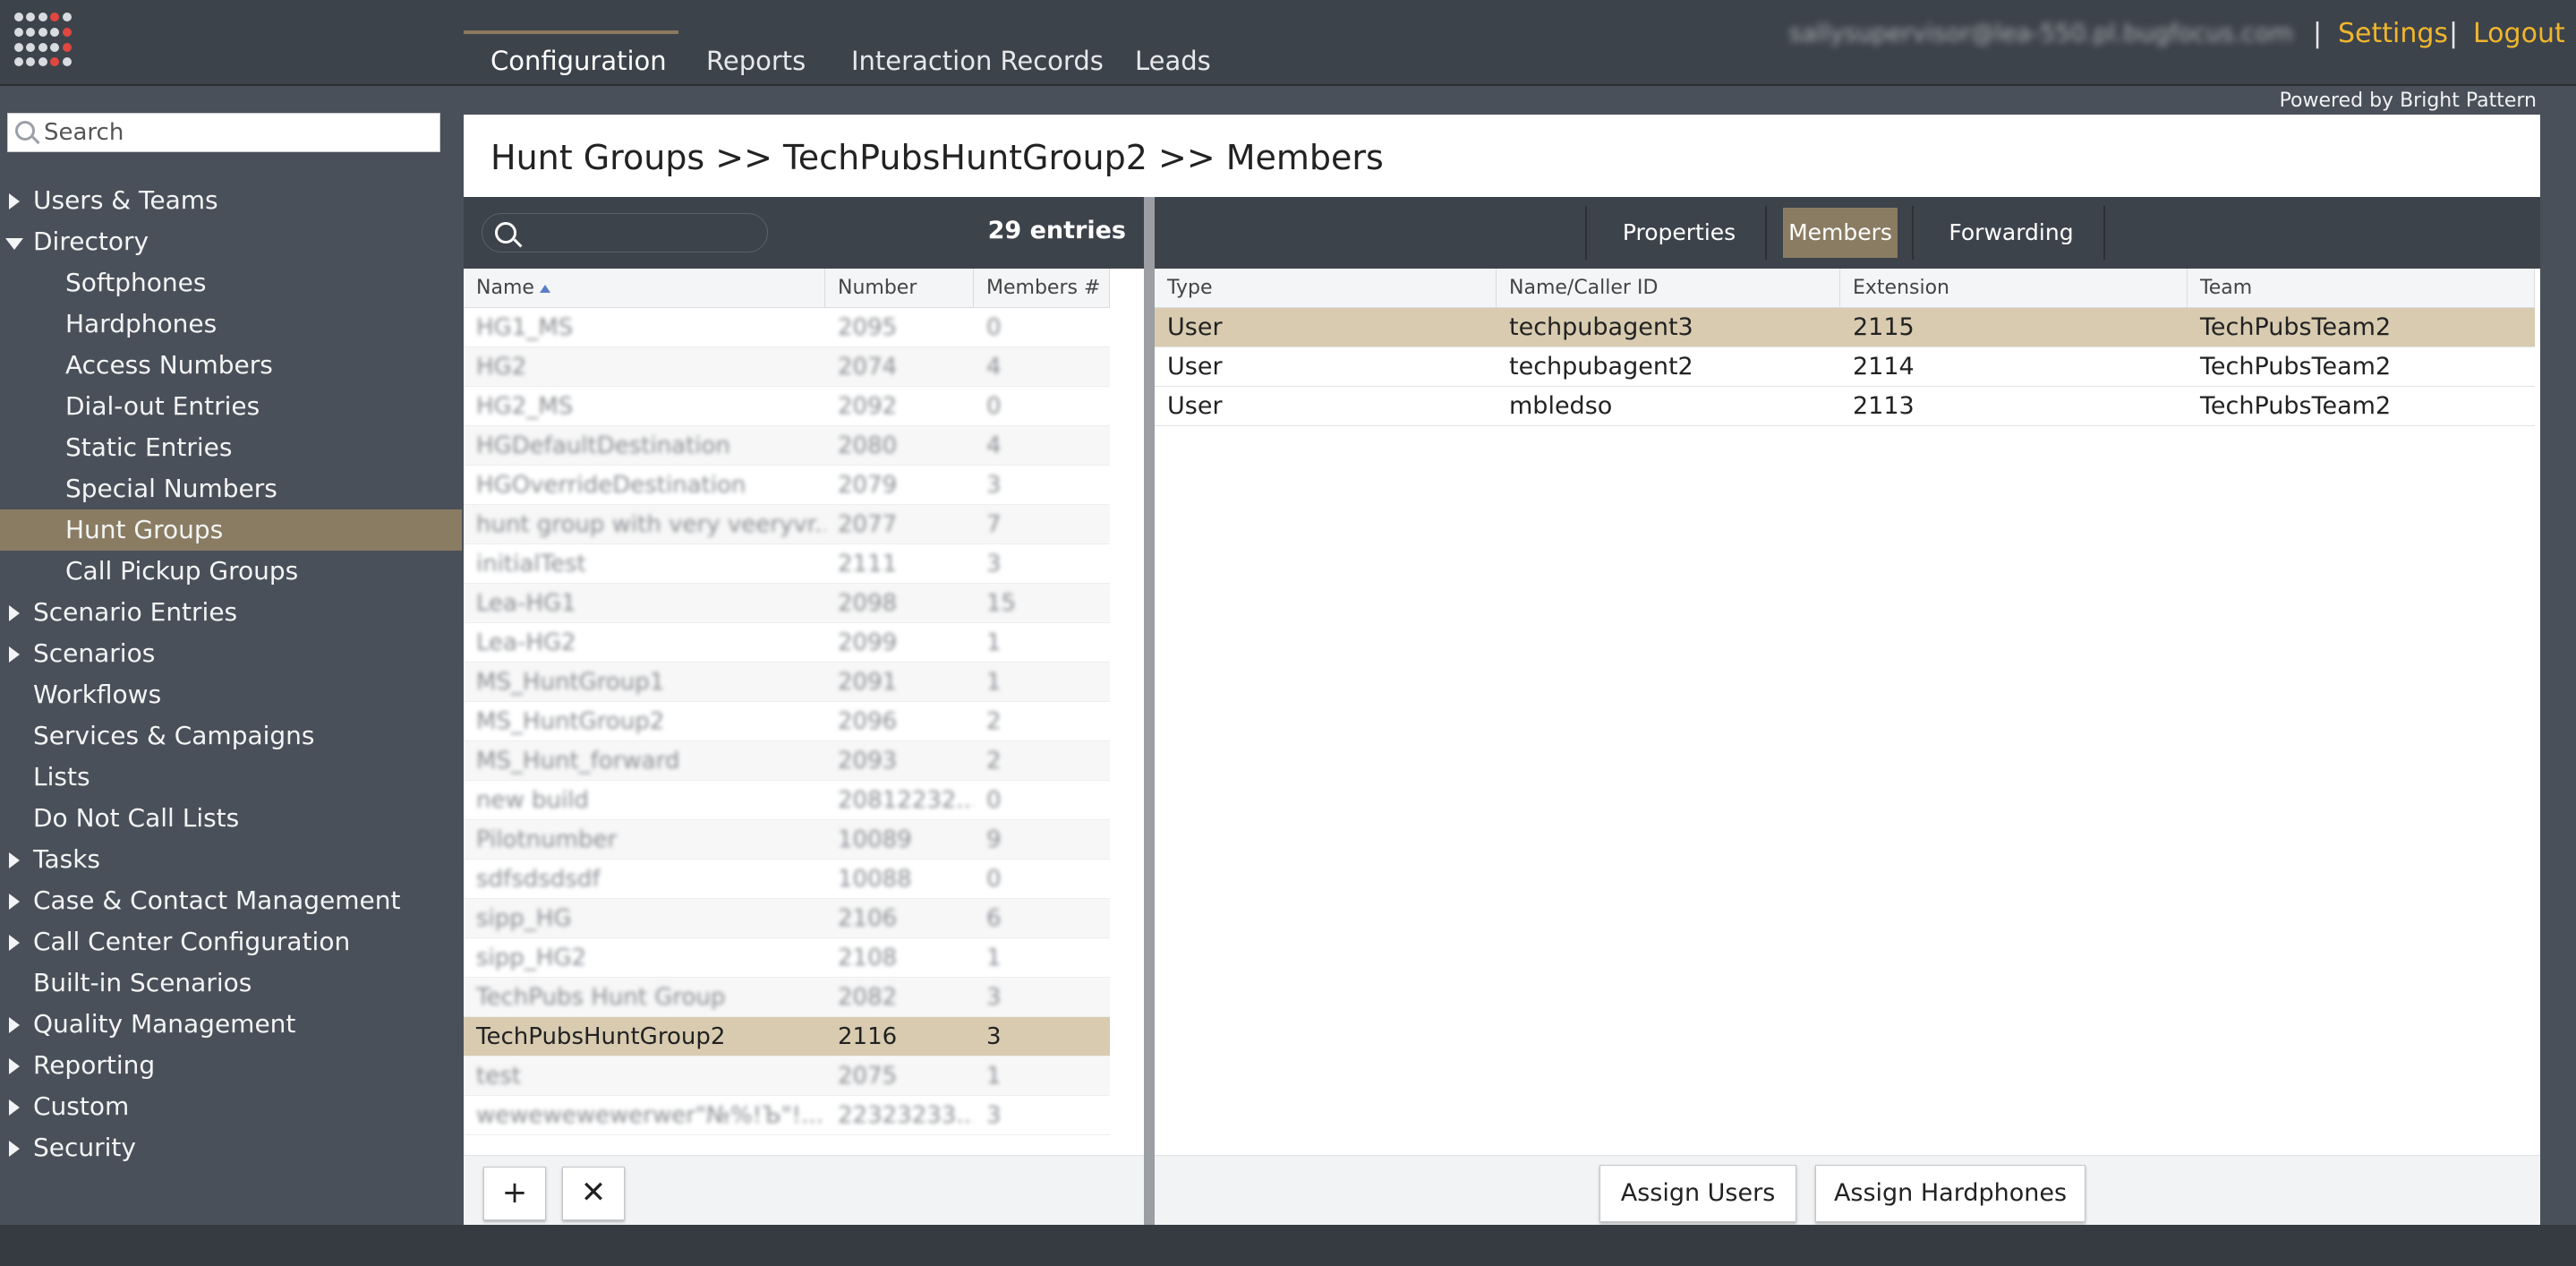  What do you see at coordinates (231, 406) in the screenshot?
I see `sidebar-item-dial-out-entries: Dial-out Entries` at bounding box center [231, 406].